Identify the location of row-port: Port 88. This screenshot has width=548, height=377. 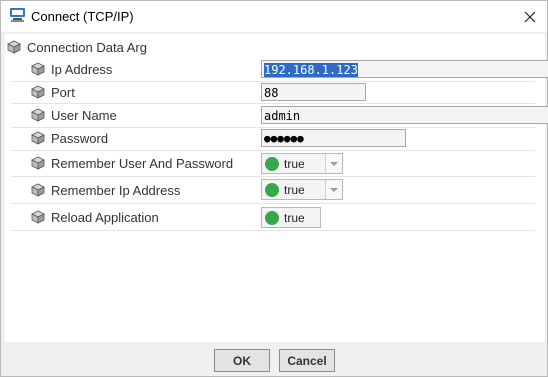
(273, 92).